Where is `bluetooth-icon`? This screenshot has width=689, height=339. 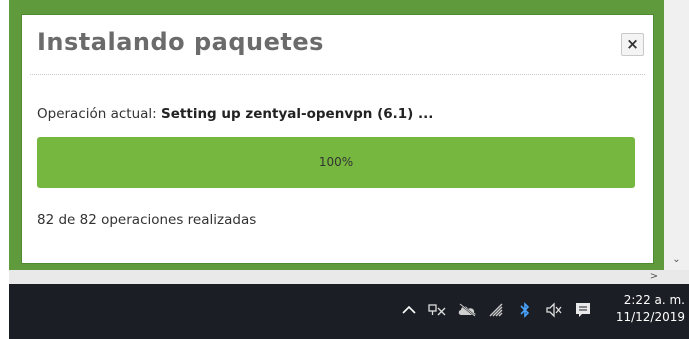
bluetooth-icon is located at coordinates (525, 310).